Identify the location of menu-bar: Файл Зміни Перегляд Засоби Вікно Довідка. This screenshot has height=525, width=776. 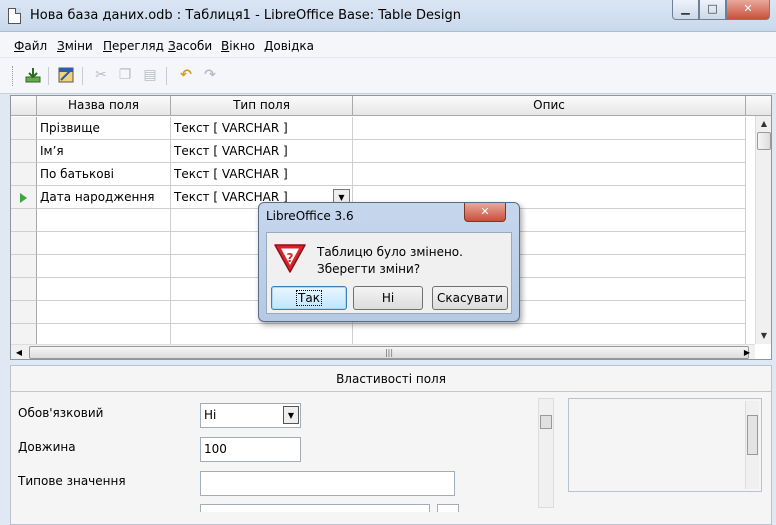
(388, 45).